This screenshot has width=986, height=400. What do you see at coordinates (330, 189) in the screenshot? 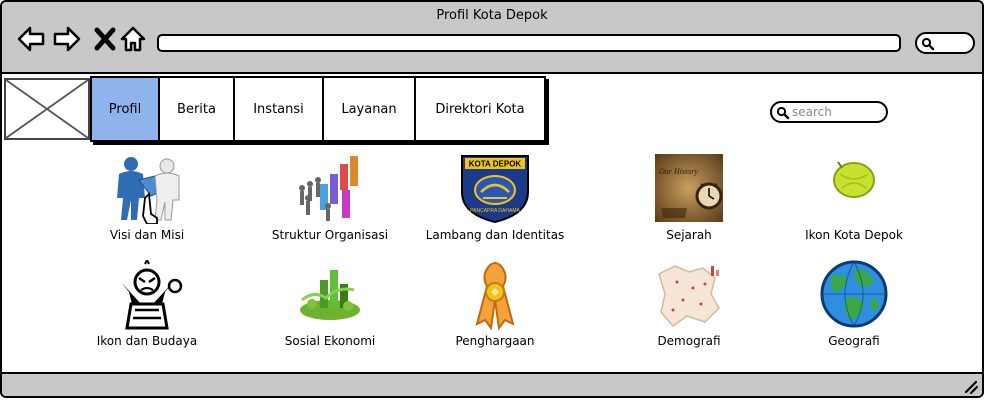
I see `org-structure-icon` at bounding box center [330, 189].